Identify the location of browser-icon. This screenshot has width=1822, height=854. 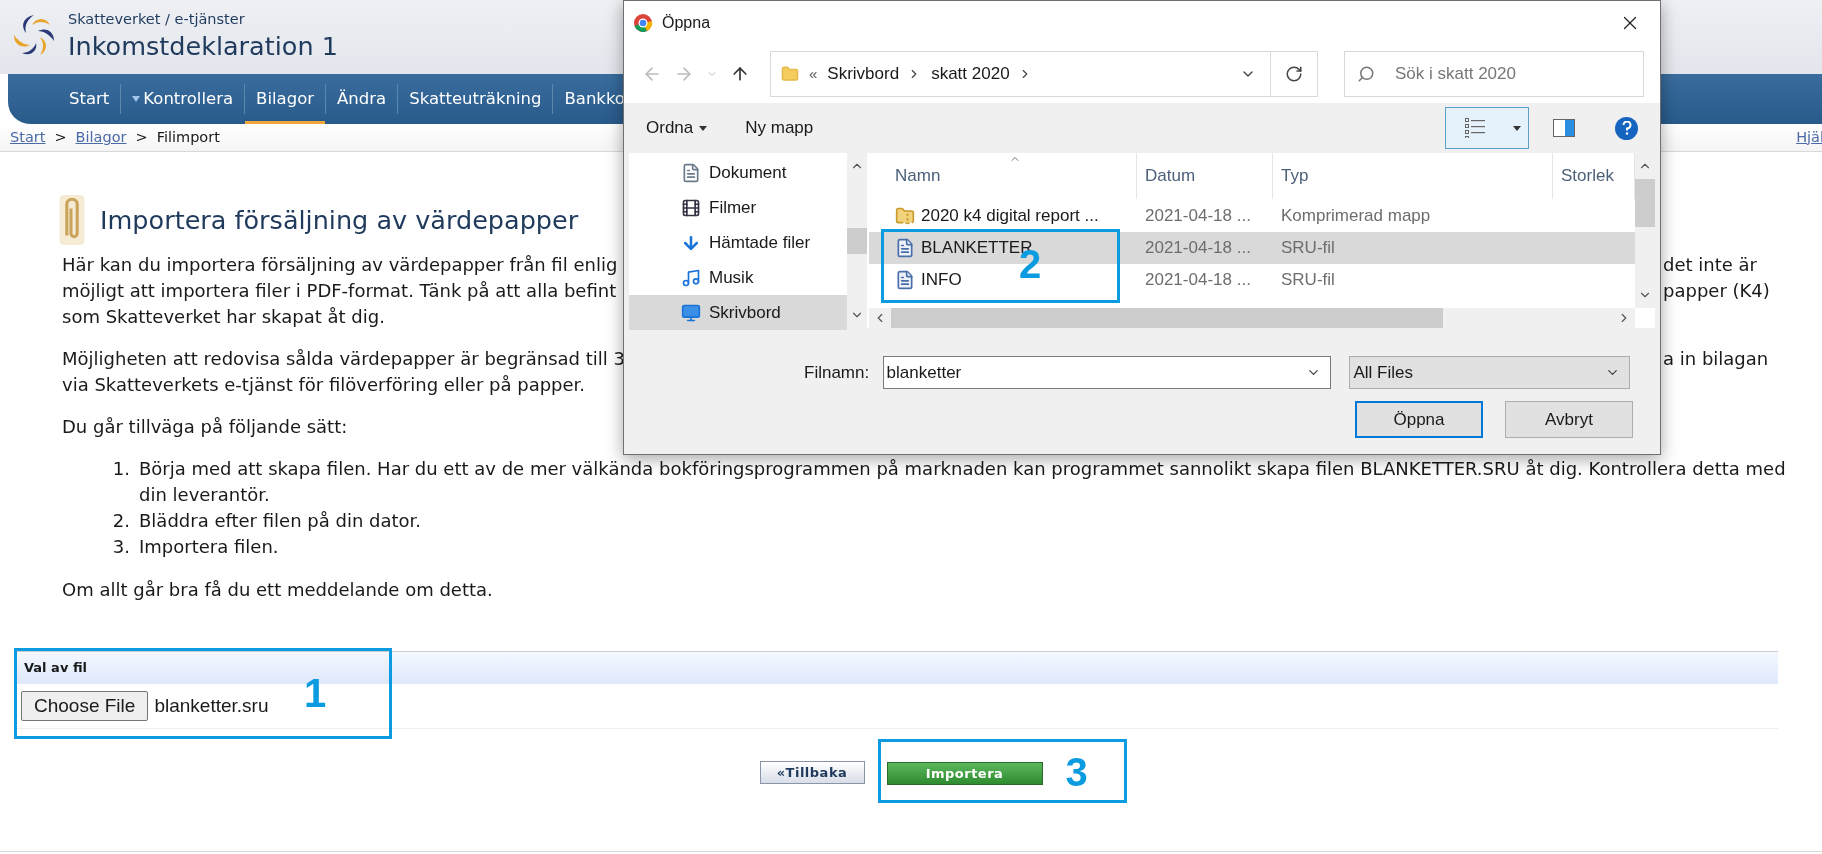
(643, 23).